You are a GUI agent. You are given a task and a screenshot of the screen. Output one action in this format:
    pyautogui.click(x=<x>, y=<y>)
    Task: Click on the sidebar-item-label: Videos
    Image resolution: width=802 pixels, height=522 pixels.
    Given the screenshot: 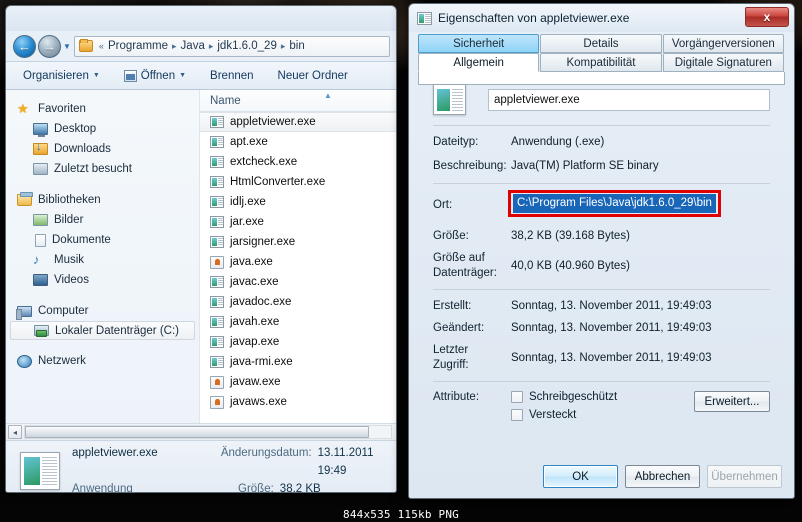 What is the action you would take?
    pyautogui.click(x=71, y=280)
    